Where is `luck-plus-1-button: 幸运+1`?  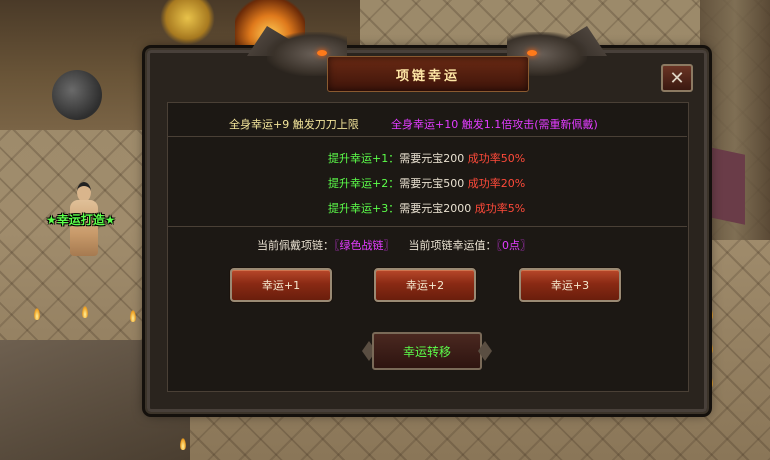
luck-plus-1-button: 幸运+1 is located at coordinates (281, 285).